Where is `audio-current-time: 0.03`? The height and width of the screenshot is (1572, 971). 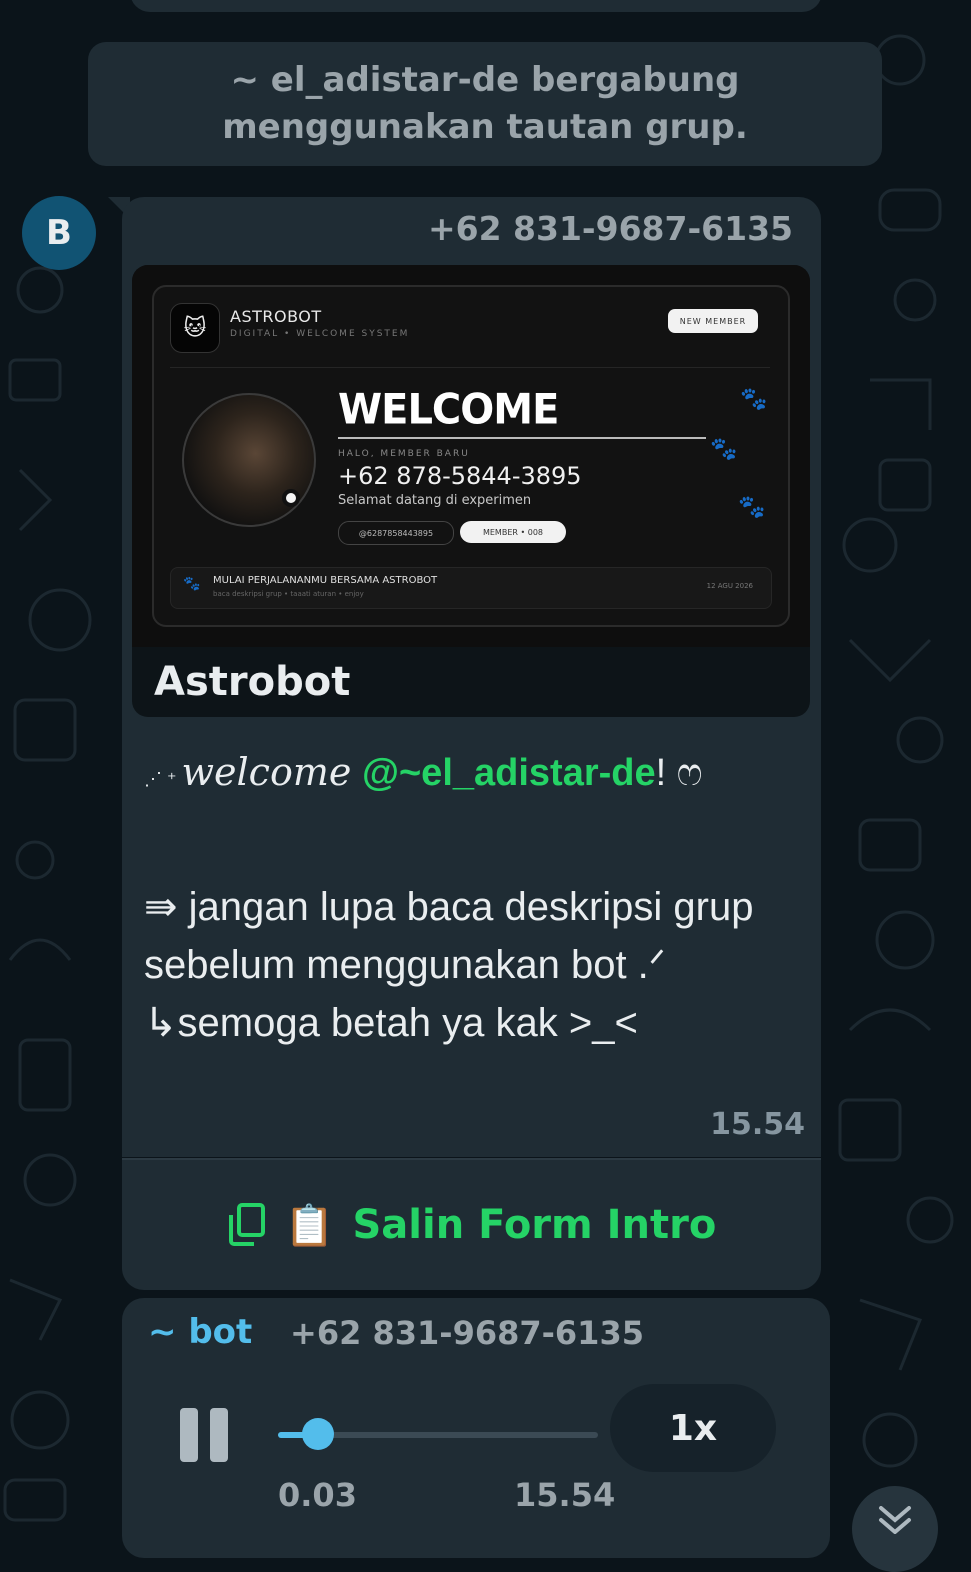 audio-current-time: 0.03 is located at coordinates (317, 1495).